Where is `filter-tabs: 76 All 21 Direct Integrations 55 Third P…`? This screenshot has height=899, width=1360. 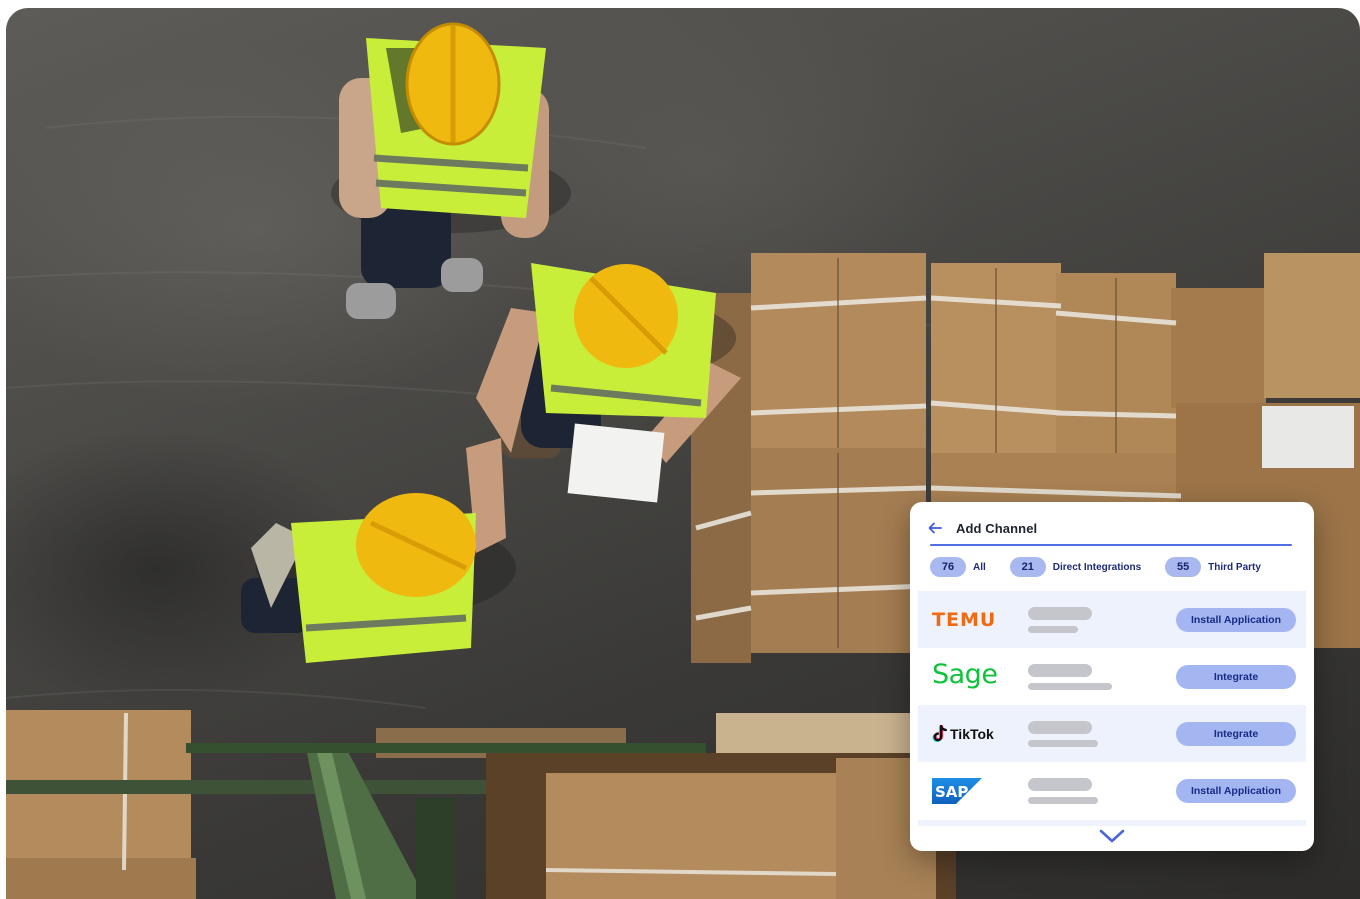
filter-tabs: 76 All 21 Direct Integrations 55 Third P… is located at coordinates (1095, 567).